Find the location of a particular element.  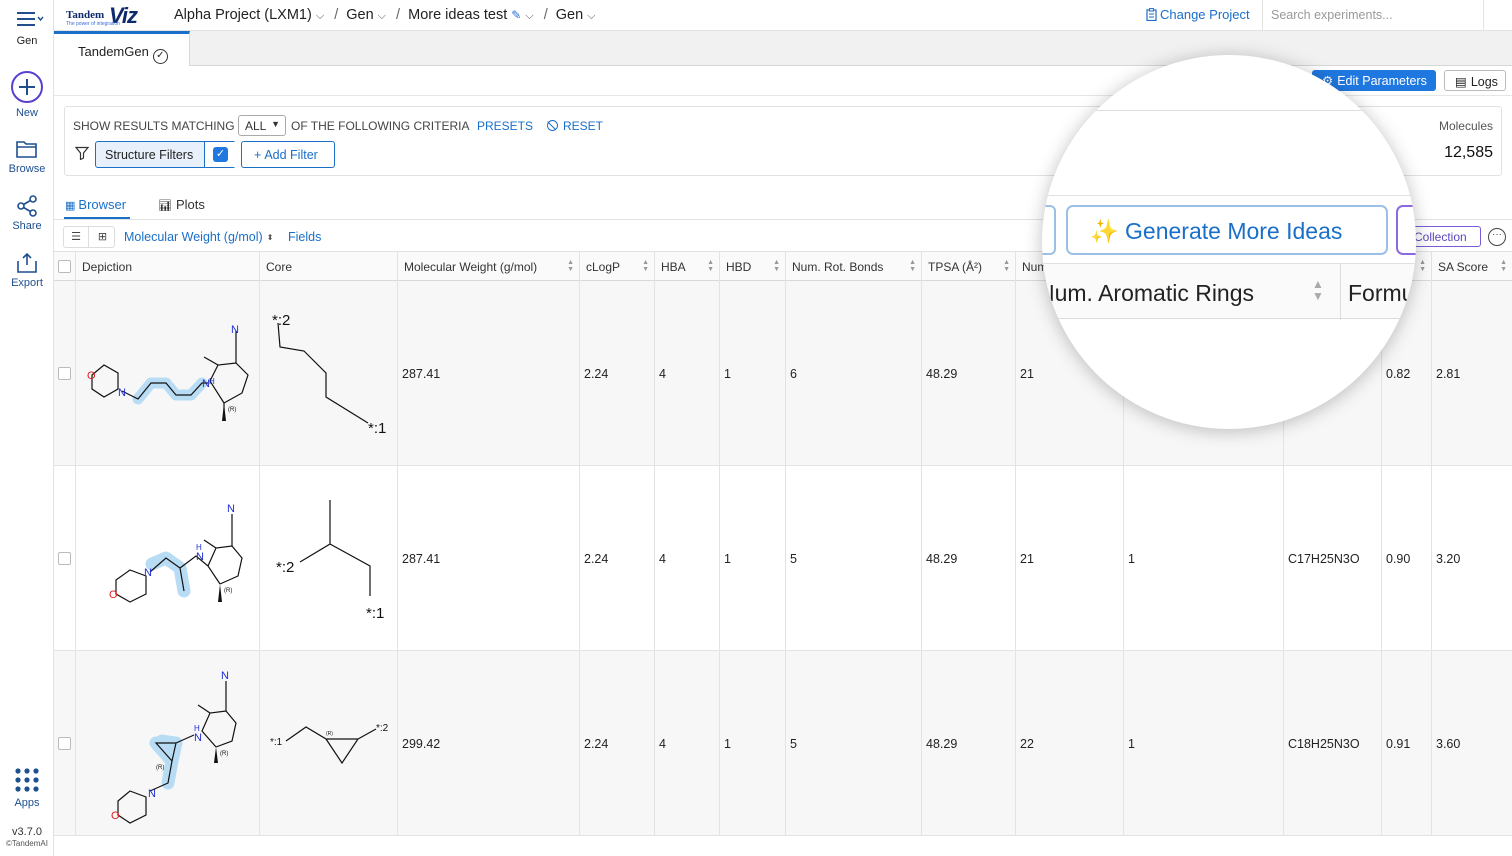

molecule-structure-image: O N N H N (R) is located at coordinates (168, 372).